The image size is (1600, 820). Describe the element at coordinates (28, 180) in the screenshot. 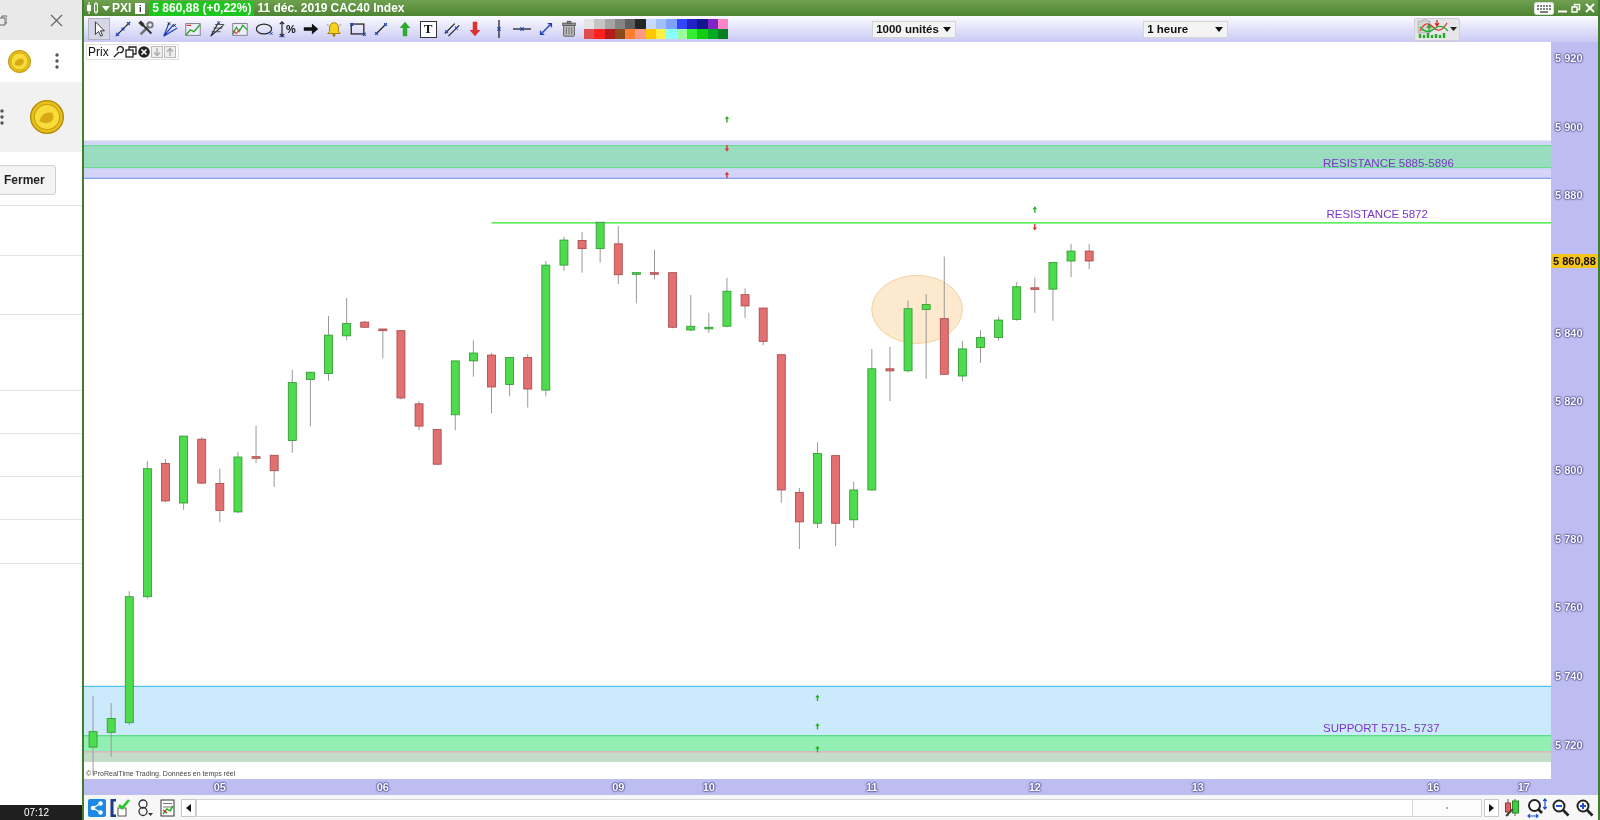

I see `close-button: Fermer` at that location.